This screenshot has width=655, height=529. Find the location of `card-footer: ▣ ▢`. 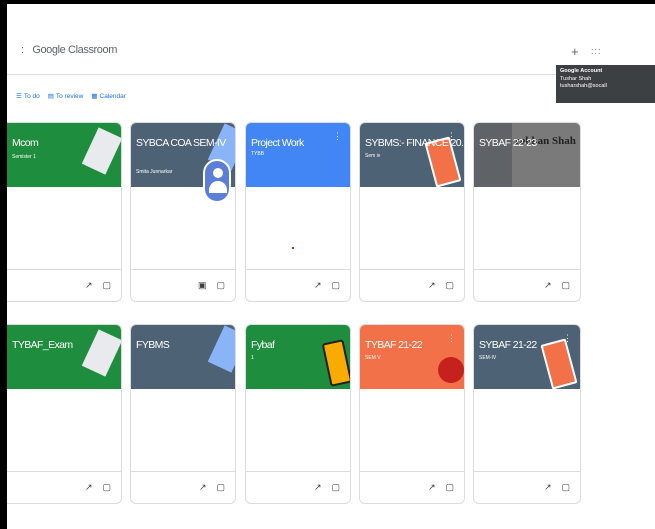

card-footer: ▣ ▢ is located at coordinates (183, 285).